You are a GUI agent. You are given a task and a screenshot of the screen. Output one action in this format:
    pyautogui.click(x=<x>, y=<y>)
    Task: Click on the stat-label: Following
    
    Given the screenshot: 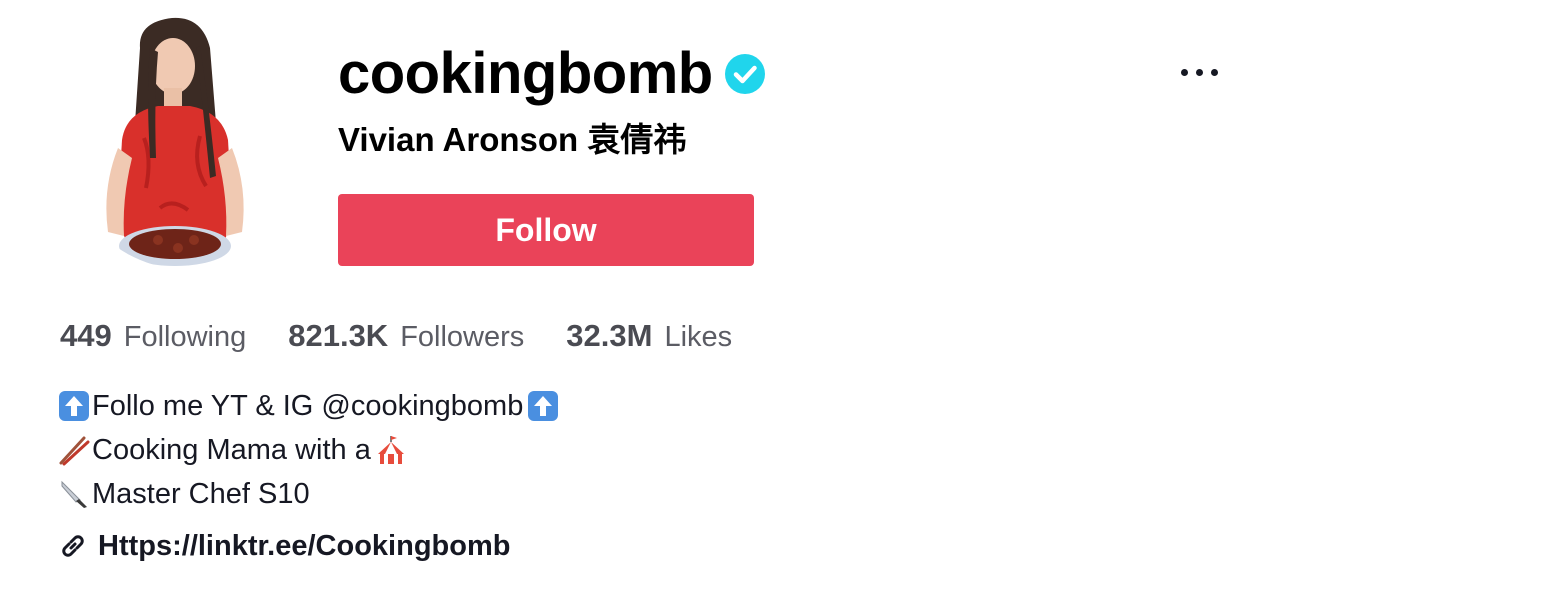 What is the action you would take?
    pyautogui.click(x=185, y=337)
    